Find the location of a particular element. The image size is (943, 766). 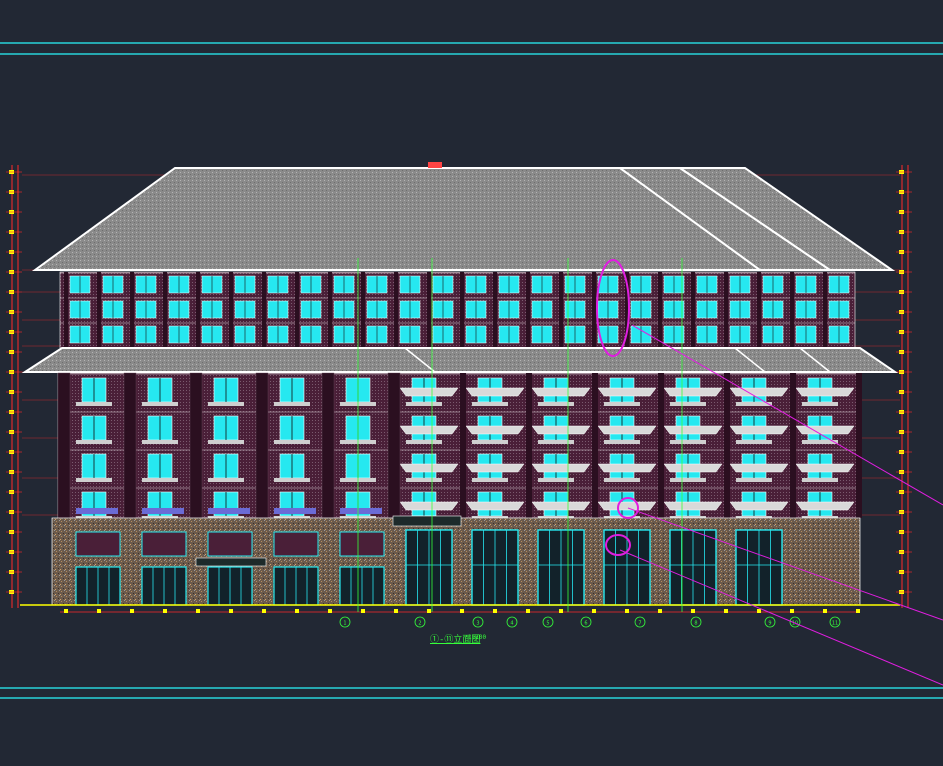

grid-axis-label: 7 is located at coordinates (639, 624).